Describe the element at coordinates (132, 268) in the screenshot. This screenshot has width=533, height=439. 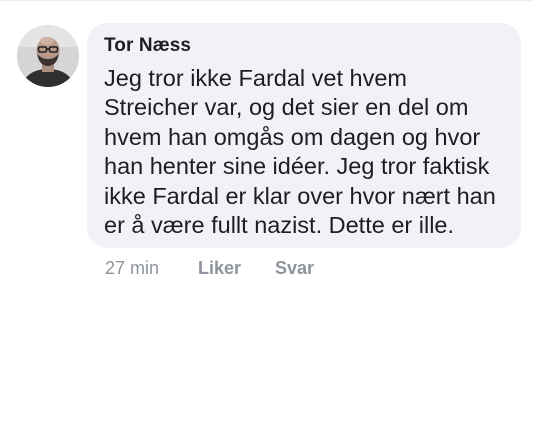
I see `comment-timestamp: 27 min` at that location.